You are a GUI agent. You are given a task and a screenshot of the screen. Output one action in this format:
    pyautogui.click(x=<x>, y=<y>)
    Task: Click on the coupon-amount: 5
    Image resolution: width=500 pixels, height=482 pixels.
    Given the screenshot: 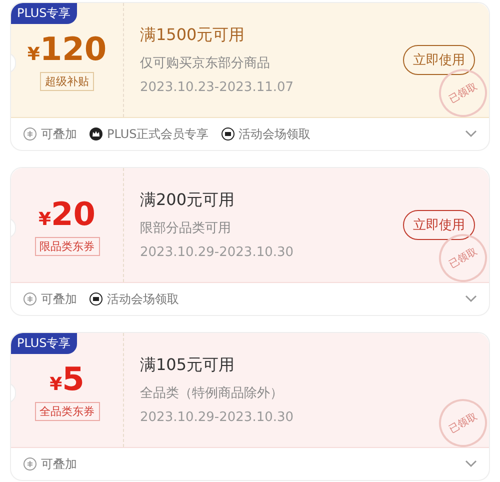 What is the action you would take?
    pyautogui.click(x=73, y=379)
    